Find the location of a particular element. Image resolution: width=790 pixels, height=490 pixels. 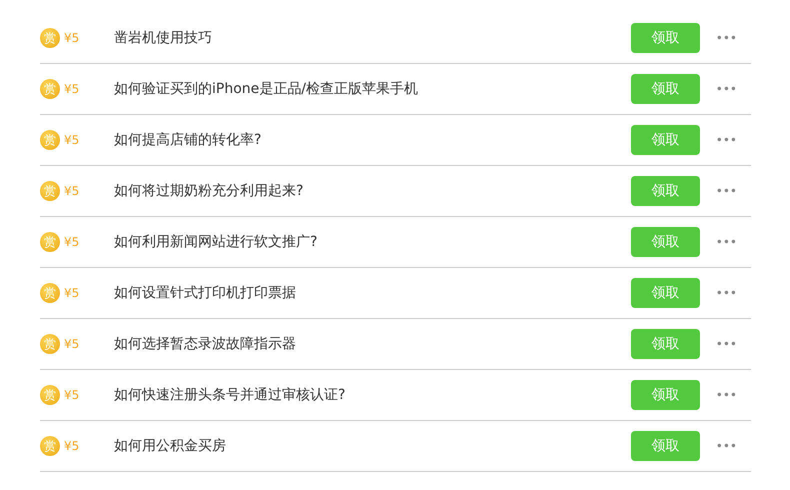

task-title: 如何用公积金买房 is located at coordinates (372, 446).